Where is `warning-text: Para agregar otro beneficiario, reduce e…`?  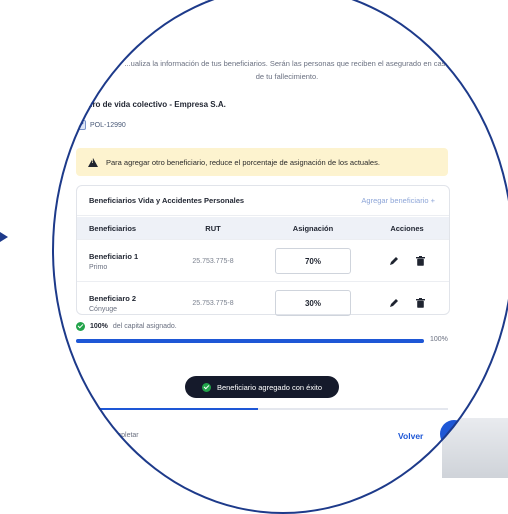 warning-text: Para agregar otro beneficiario, reduce e… is located at coordinates (243, 162).